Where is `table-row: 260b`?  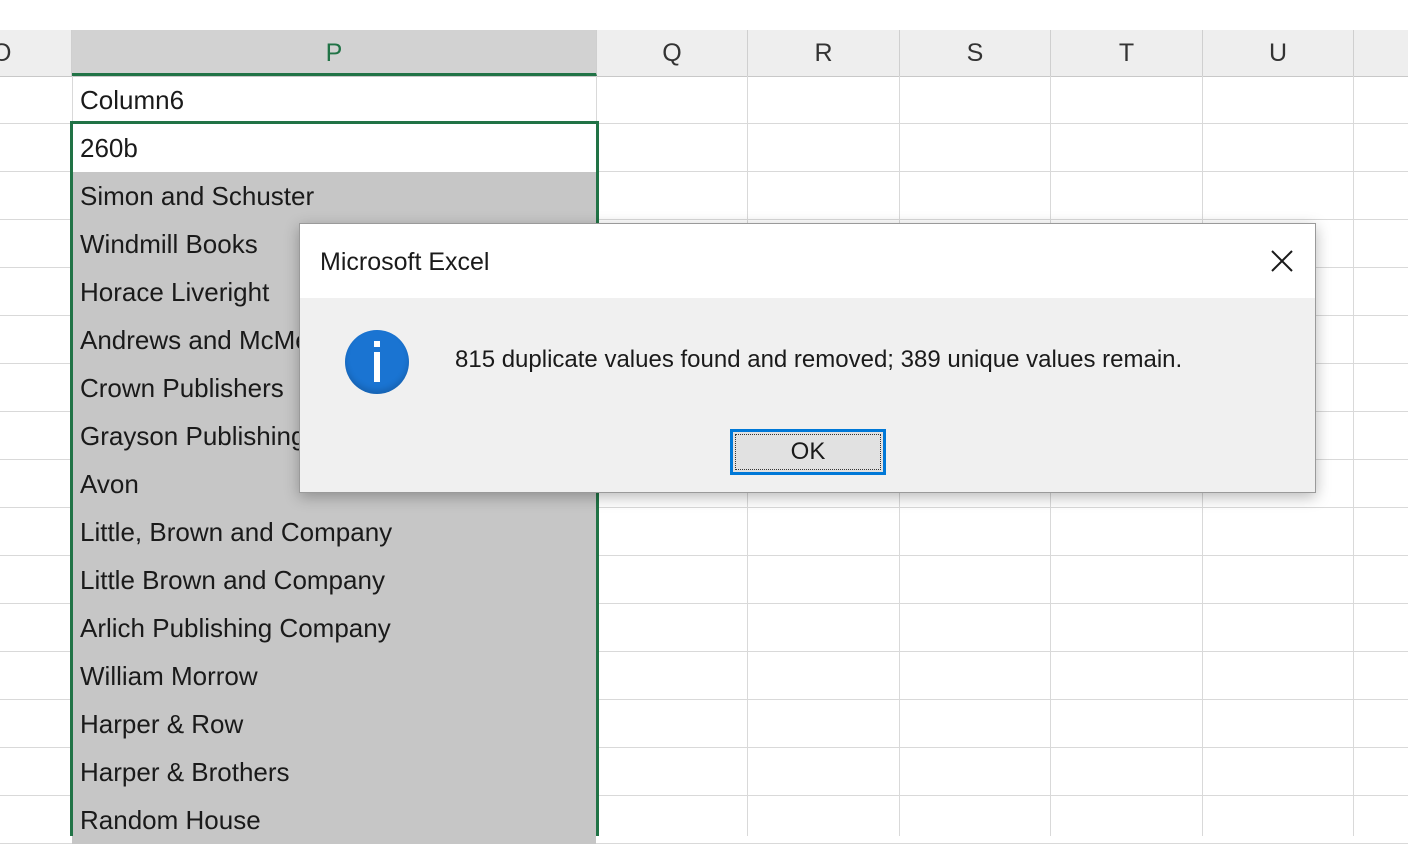
table-row: 260b is located at coordinates (704, 148).